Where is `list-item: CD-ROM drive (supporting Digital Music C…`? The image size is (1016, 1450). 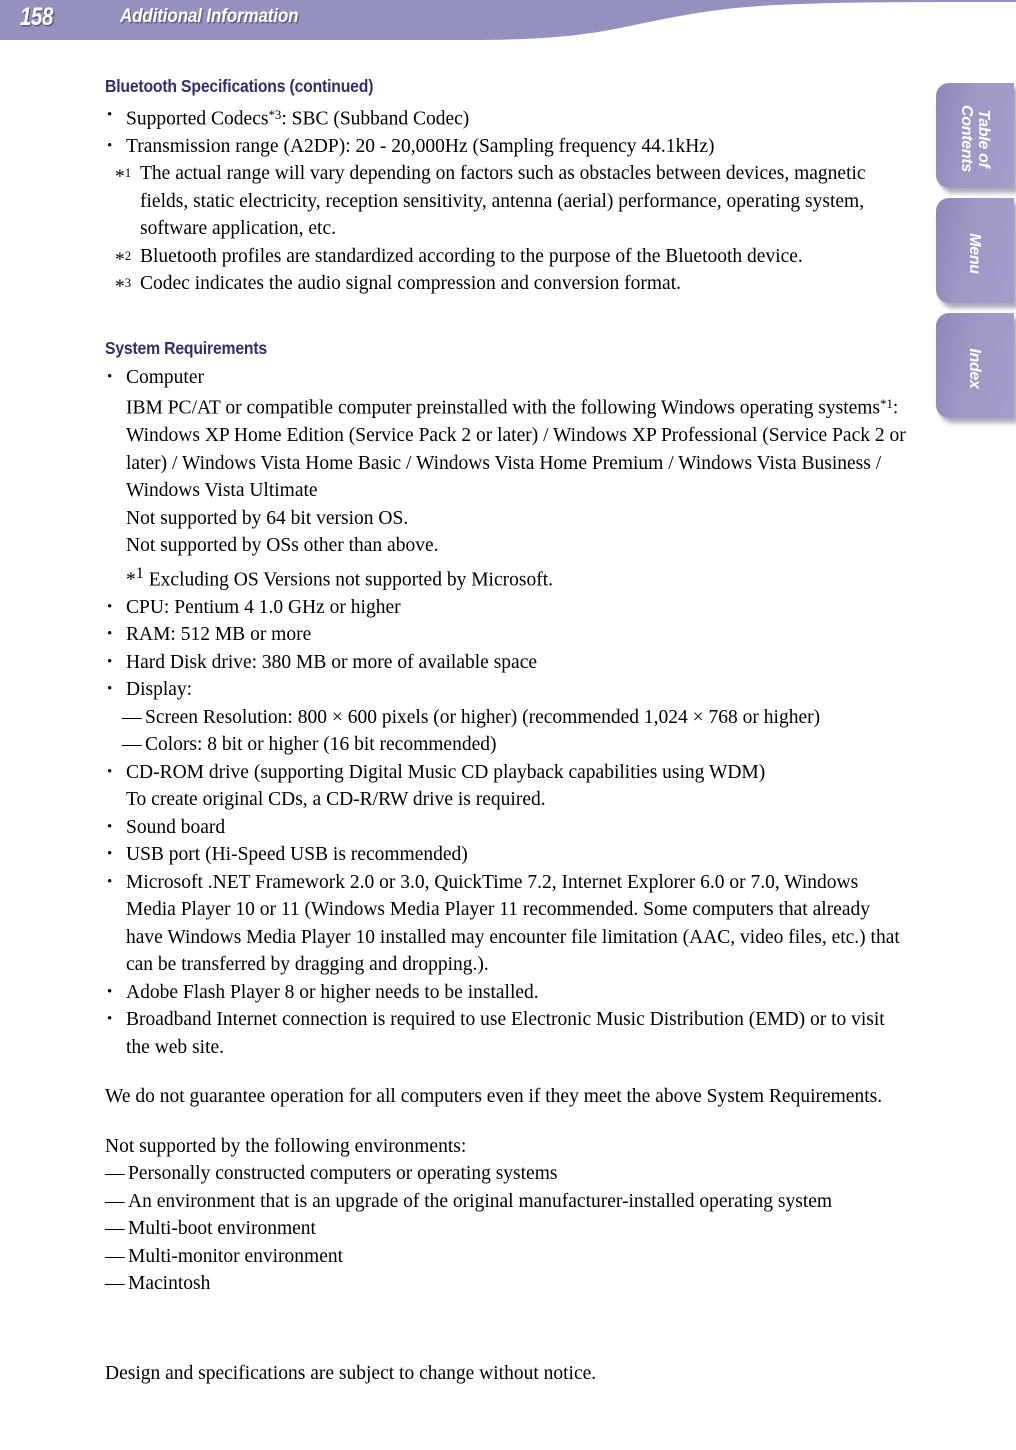 list-item: CD-ROM drive (supporting Digital Music C… is located at coordinates (507, 773).